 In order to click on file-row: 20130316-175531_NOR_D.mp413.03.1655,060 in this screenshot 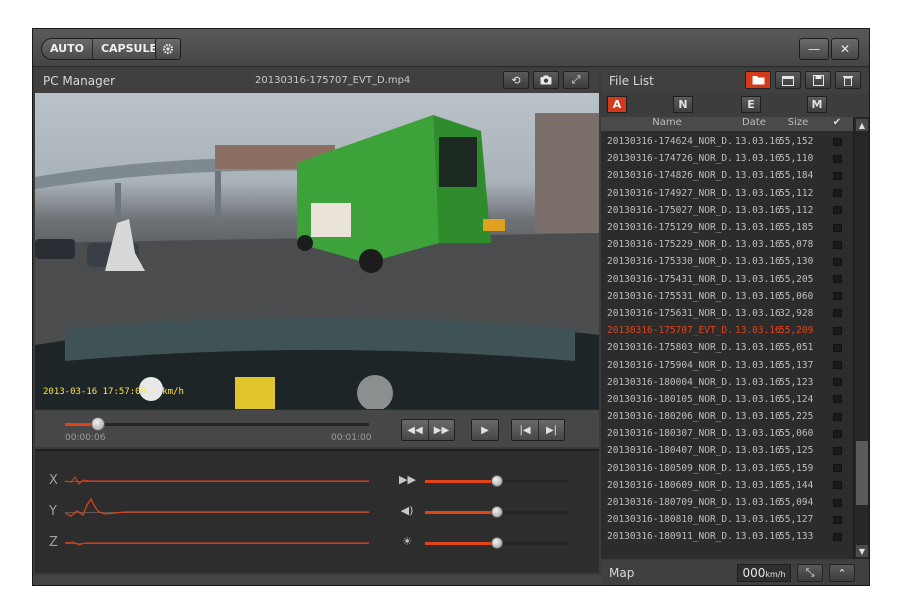, I will do `click(727, 296)`.